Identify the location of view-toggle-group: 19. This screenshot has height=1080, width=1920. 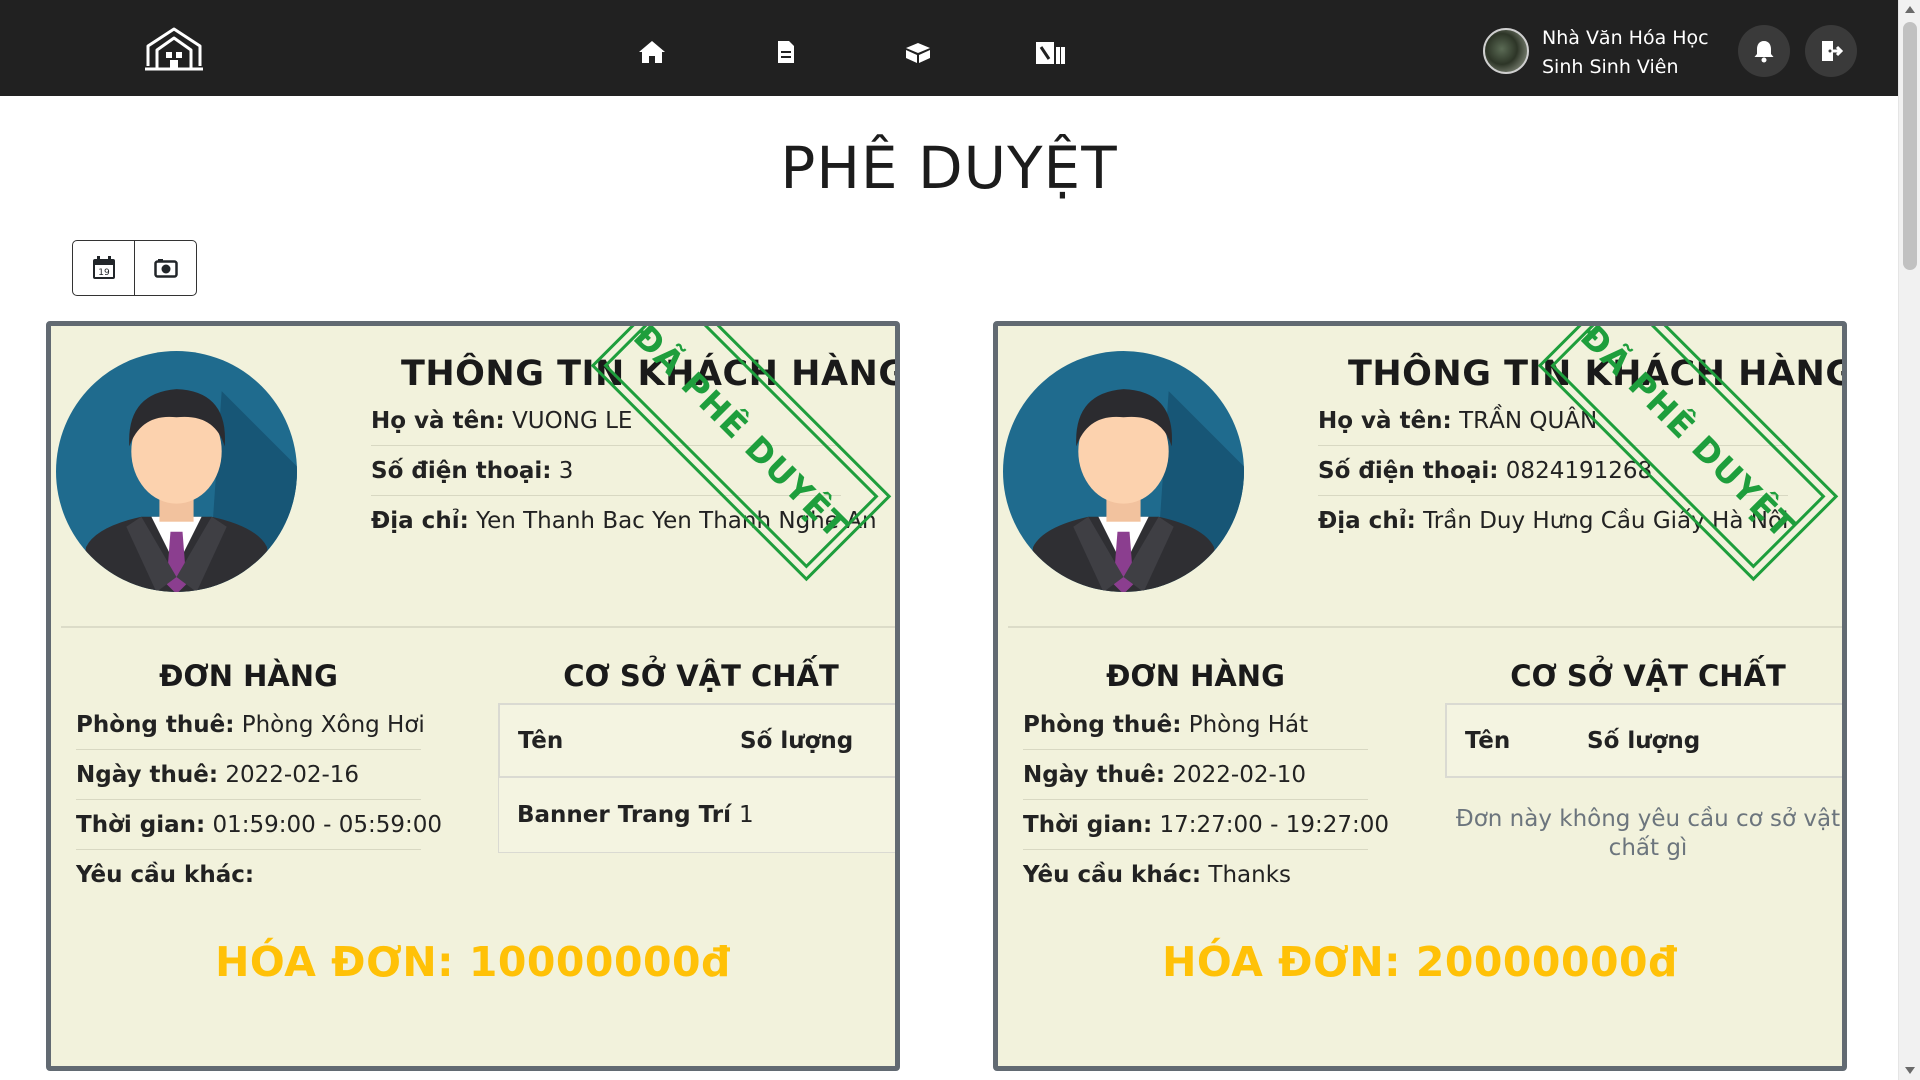
(134, 268).